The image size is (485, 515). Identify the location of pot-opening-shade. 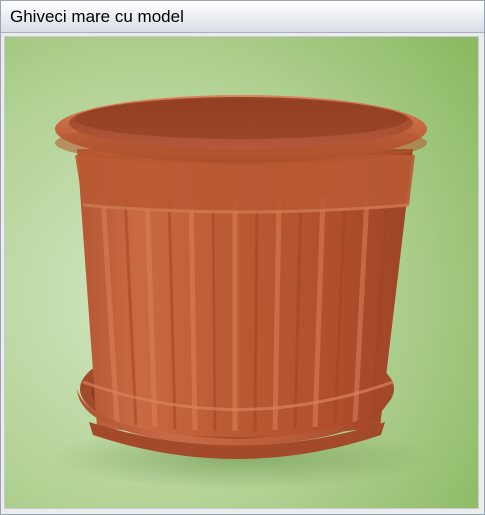
(241, 119).